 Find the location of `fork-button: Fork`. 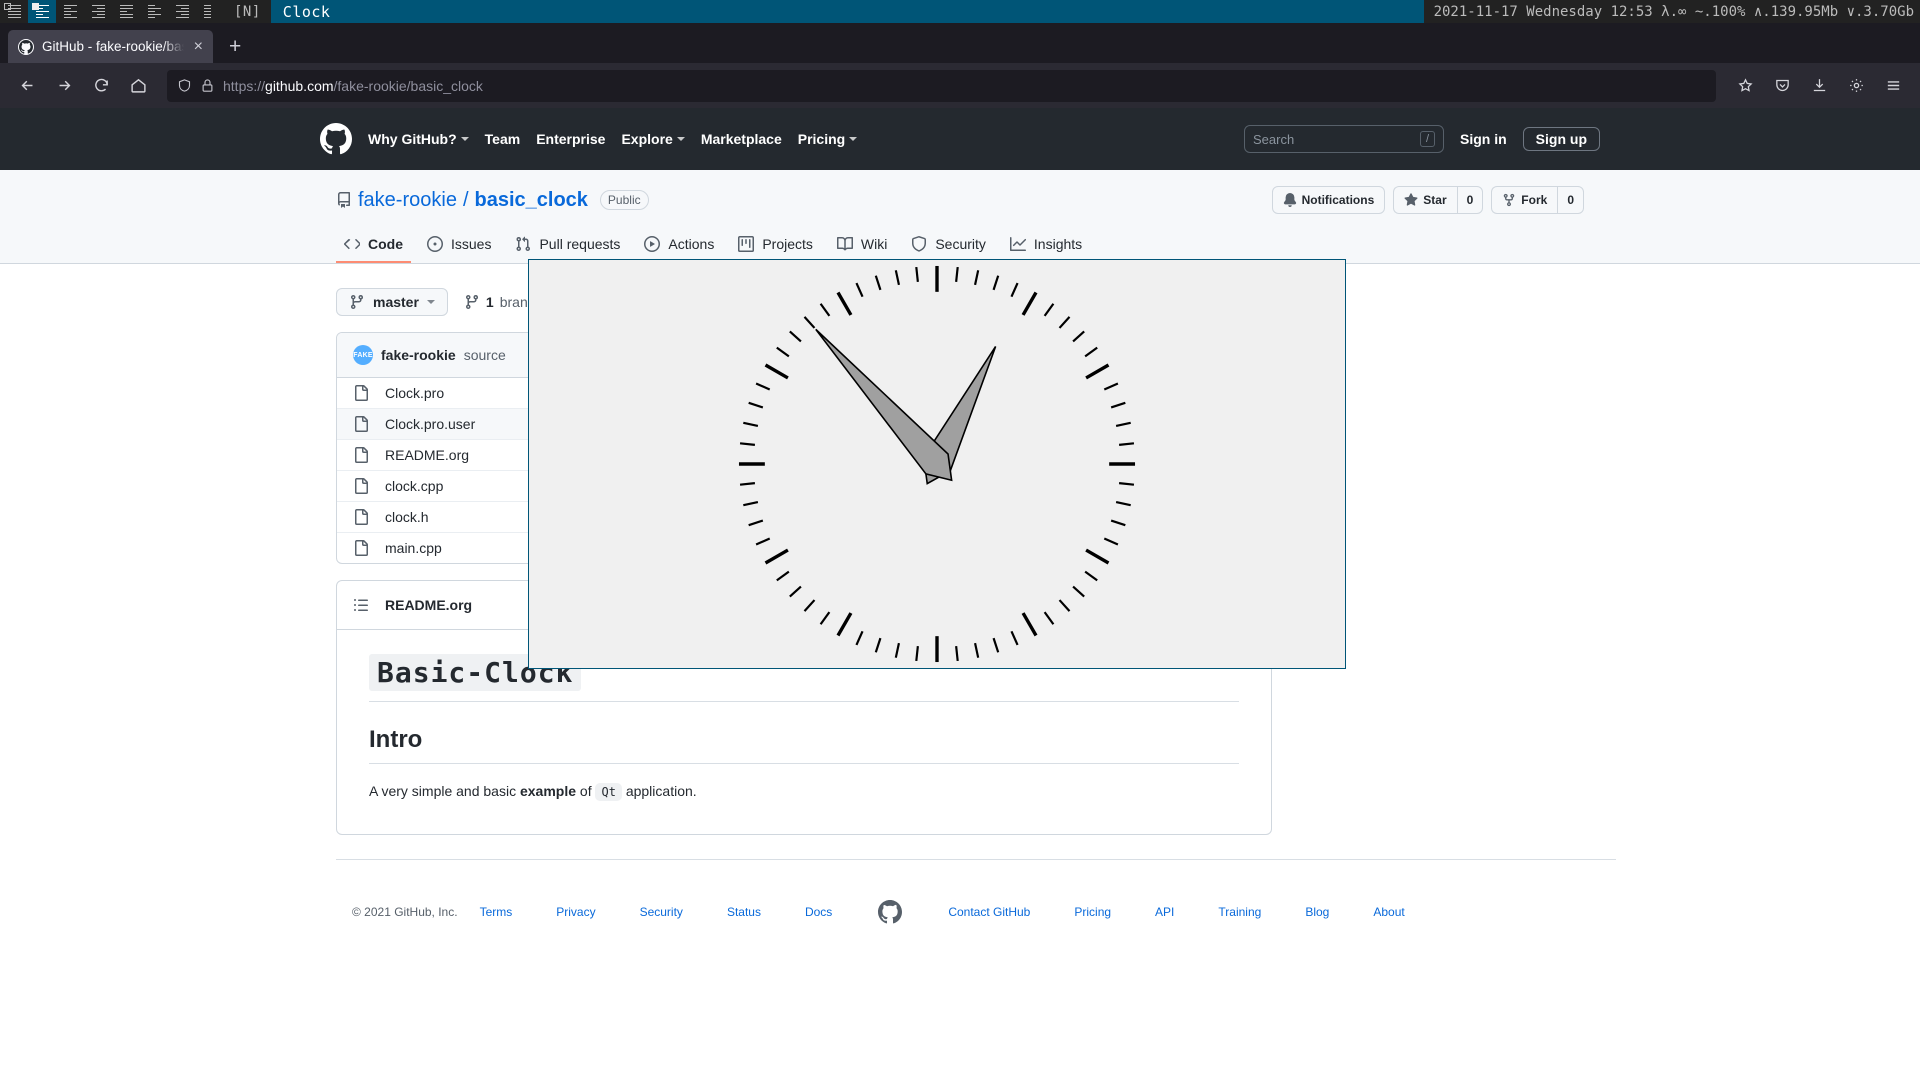

fork-button: Fork is located at coordinates (1524, 200).